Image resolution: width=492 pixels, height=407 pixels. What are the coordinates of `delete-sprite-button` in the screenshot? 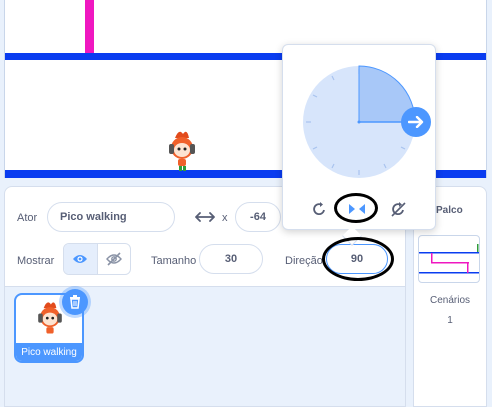 It's located at (75, 302).